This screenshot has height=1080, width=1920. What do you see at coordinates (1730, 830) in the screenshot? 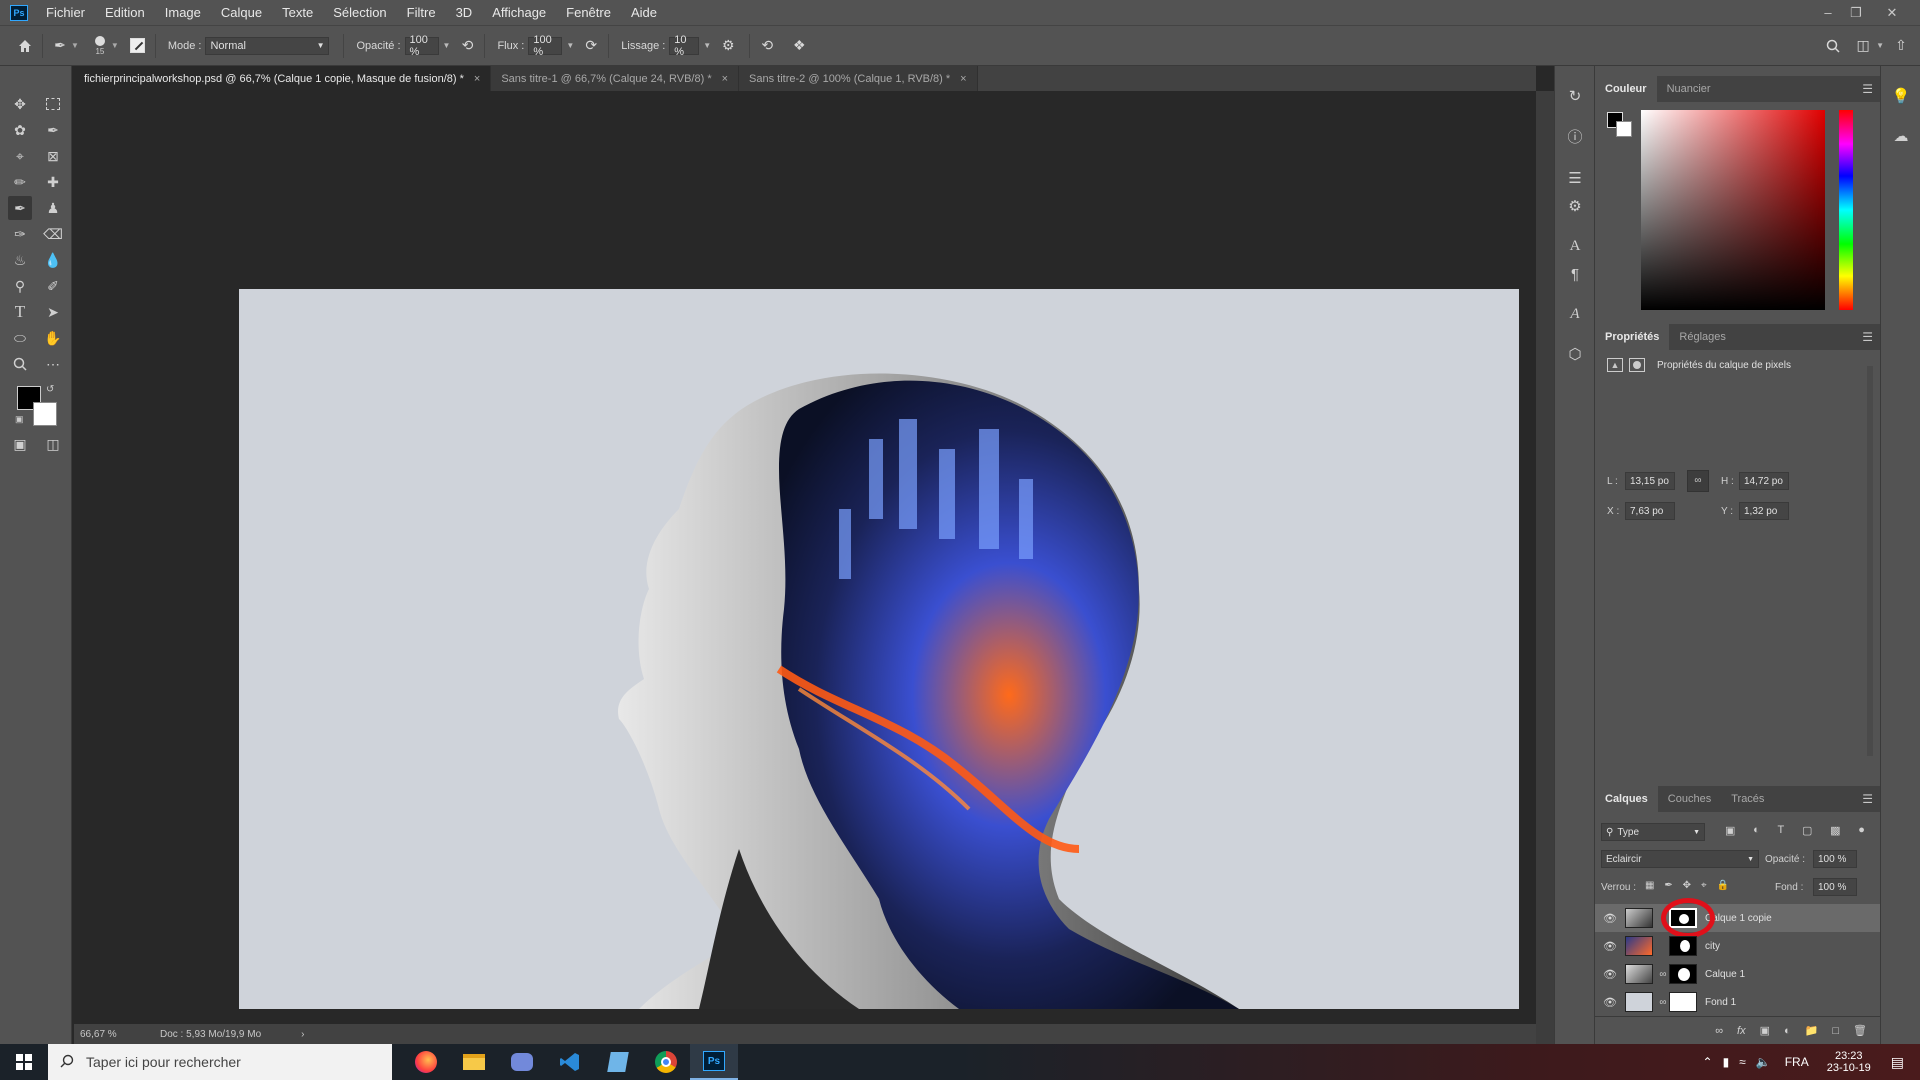
I see `filter-pixel-icon: ▣` at bounding box center [1730, 830].